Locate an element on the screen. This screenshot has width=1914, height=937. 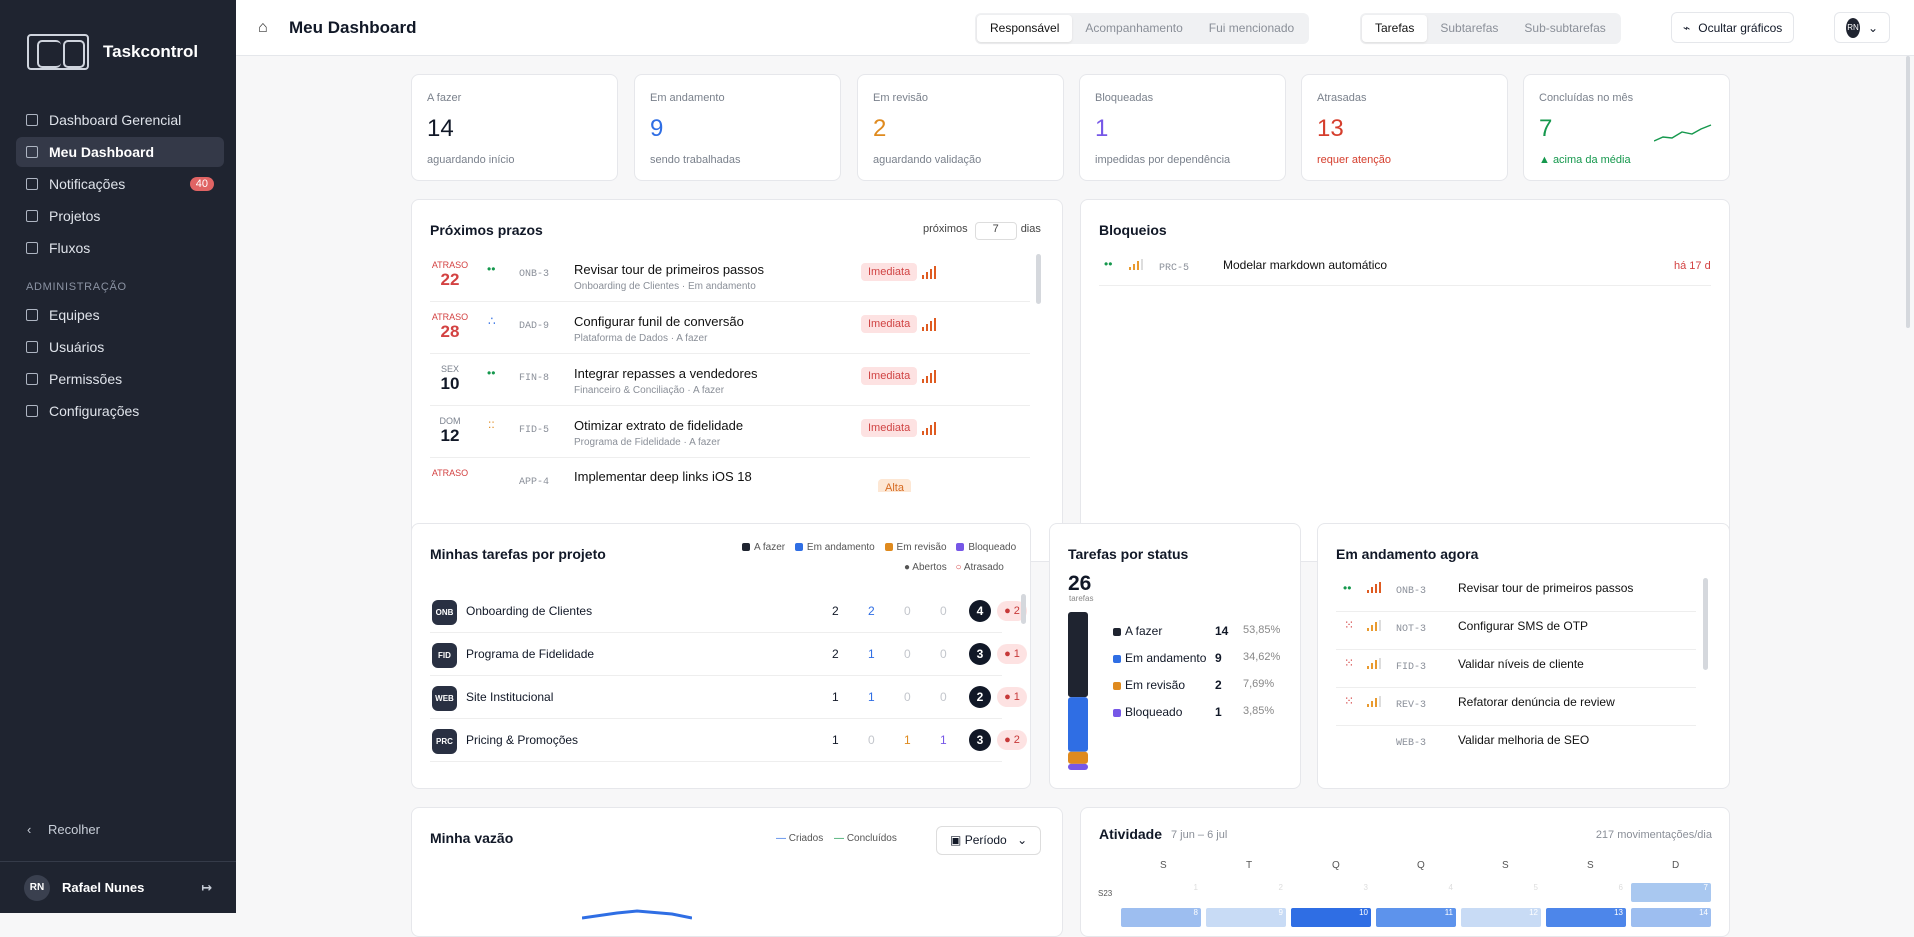
deadlines-title: Próximos prazos is located at coordinates (486, 230).